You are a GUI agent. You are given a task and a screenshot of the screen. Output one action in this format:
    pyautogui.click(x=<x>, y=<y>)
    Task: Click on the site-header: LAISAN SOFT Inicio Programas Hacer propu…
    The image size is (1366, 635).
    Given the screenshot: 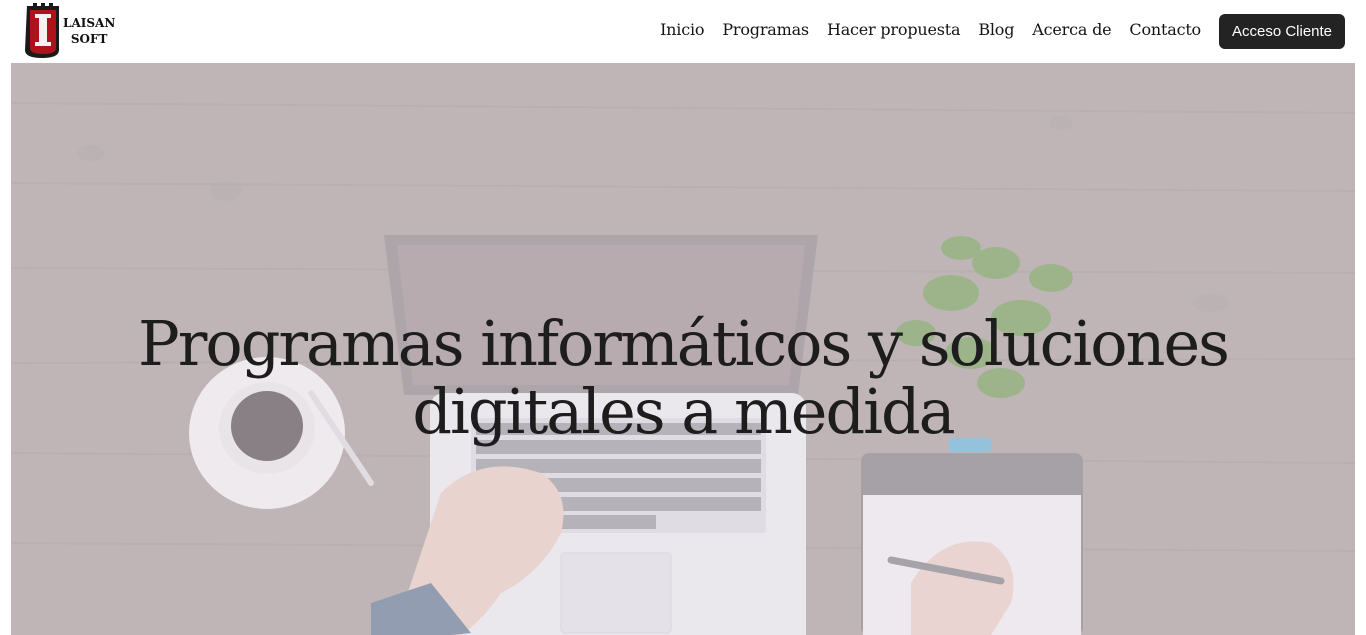 What is the action you would take?
    pyautogui.click(x=683, y=31)
    